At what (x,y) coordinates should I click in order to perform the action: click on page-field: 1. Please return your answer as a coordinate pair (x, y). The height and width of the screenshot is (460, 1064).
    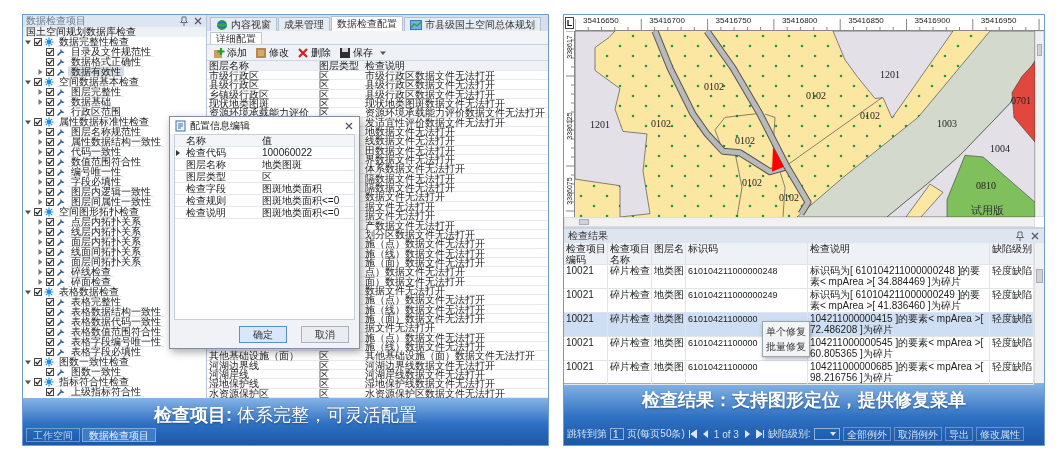
    Looking at the image, I should click on (617, 434).